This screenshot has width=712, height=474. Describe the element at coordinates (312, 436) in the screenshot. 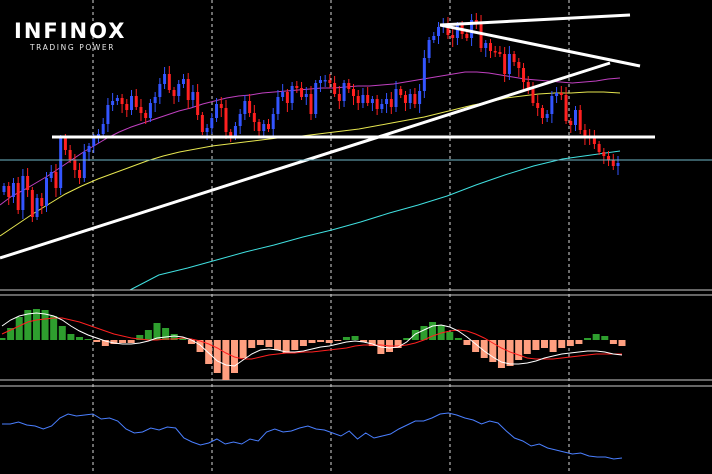

I see `rsi-line` at that location.